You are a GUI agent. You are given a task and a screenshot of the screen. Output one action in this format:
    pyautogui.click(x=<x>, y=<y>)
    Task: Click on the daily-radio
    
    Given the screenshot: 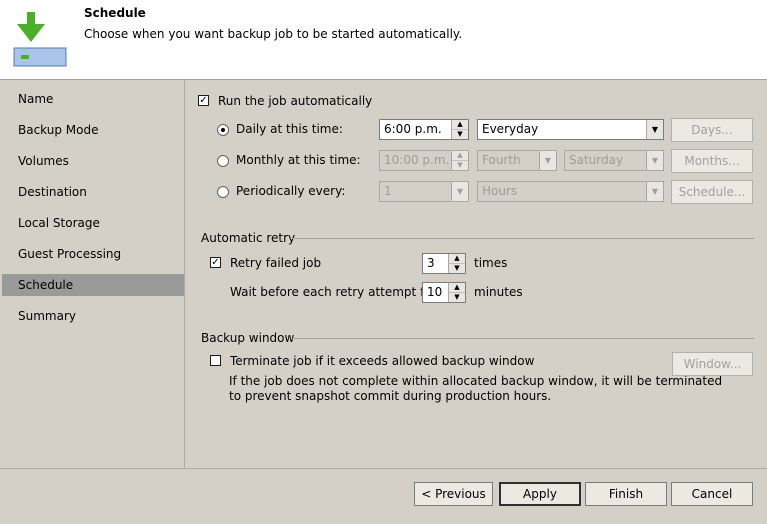 What is the action you would take?
    pyautogui.click(x=223, y=130)
    